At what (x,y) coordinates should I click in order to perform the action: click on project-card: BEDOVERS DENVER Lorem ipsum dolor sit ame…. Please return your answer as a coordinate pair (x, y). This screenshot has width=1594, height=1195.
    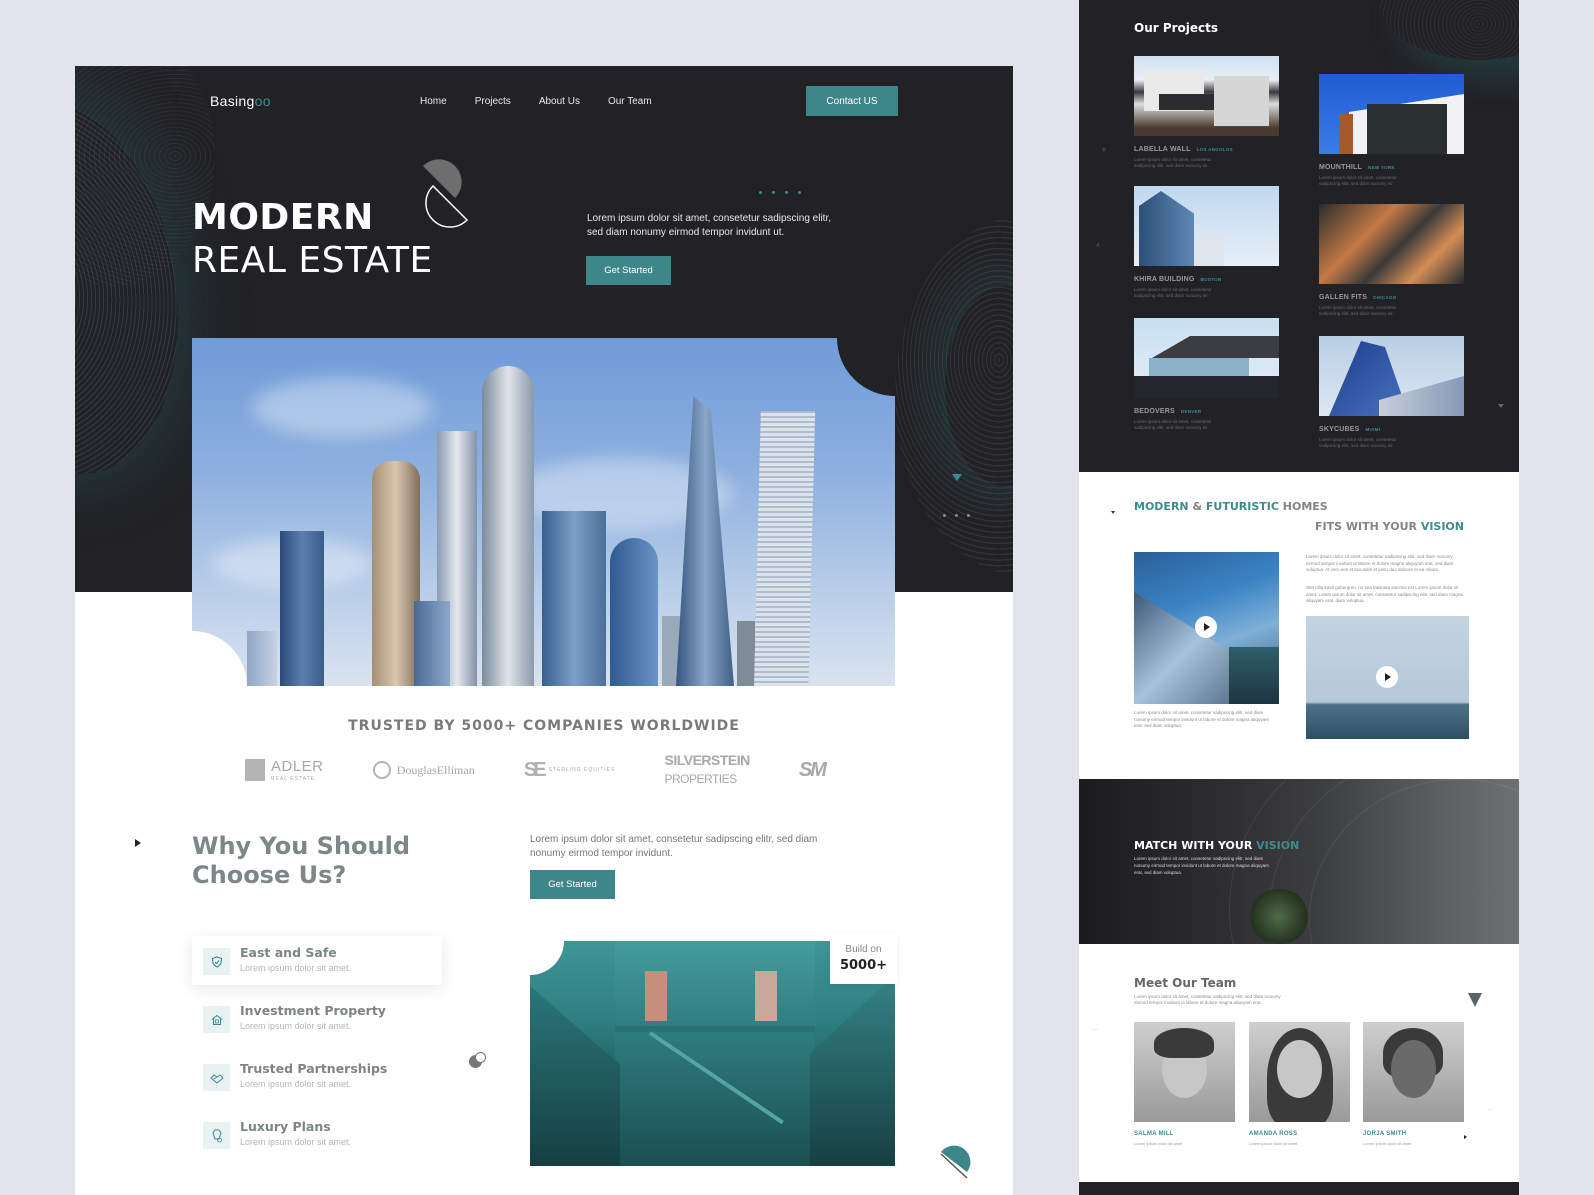
    Looking at the image, I should click on (1206, 375).